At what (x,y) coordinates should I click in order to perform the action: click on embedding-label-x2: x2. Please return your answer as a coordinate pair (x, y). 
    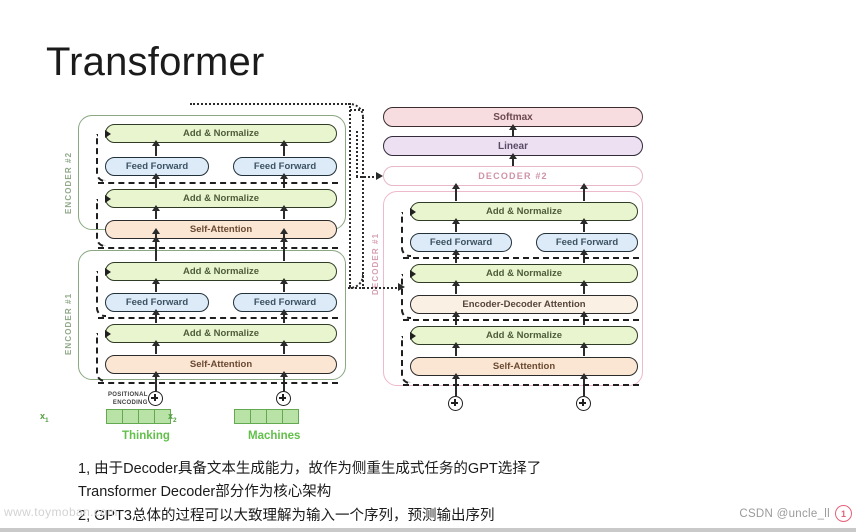
    Looking at the image, I should click on (172, 417).